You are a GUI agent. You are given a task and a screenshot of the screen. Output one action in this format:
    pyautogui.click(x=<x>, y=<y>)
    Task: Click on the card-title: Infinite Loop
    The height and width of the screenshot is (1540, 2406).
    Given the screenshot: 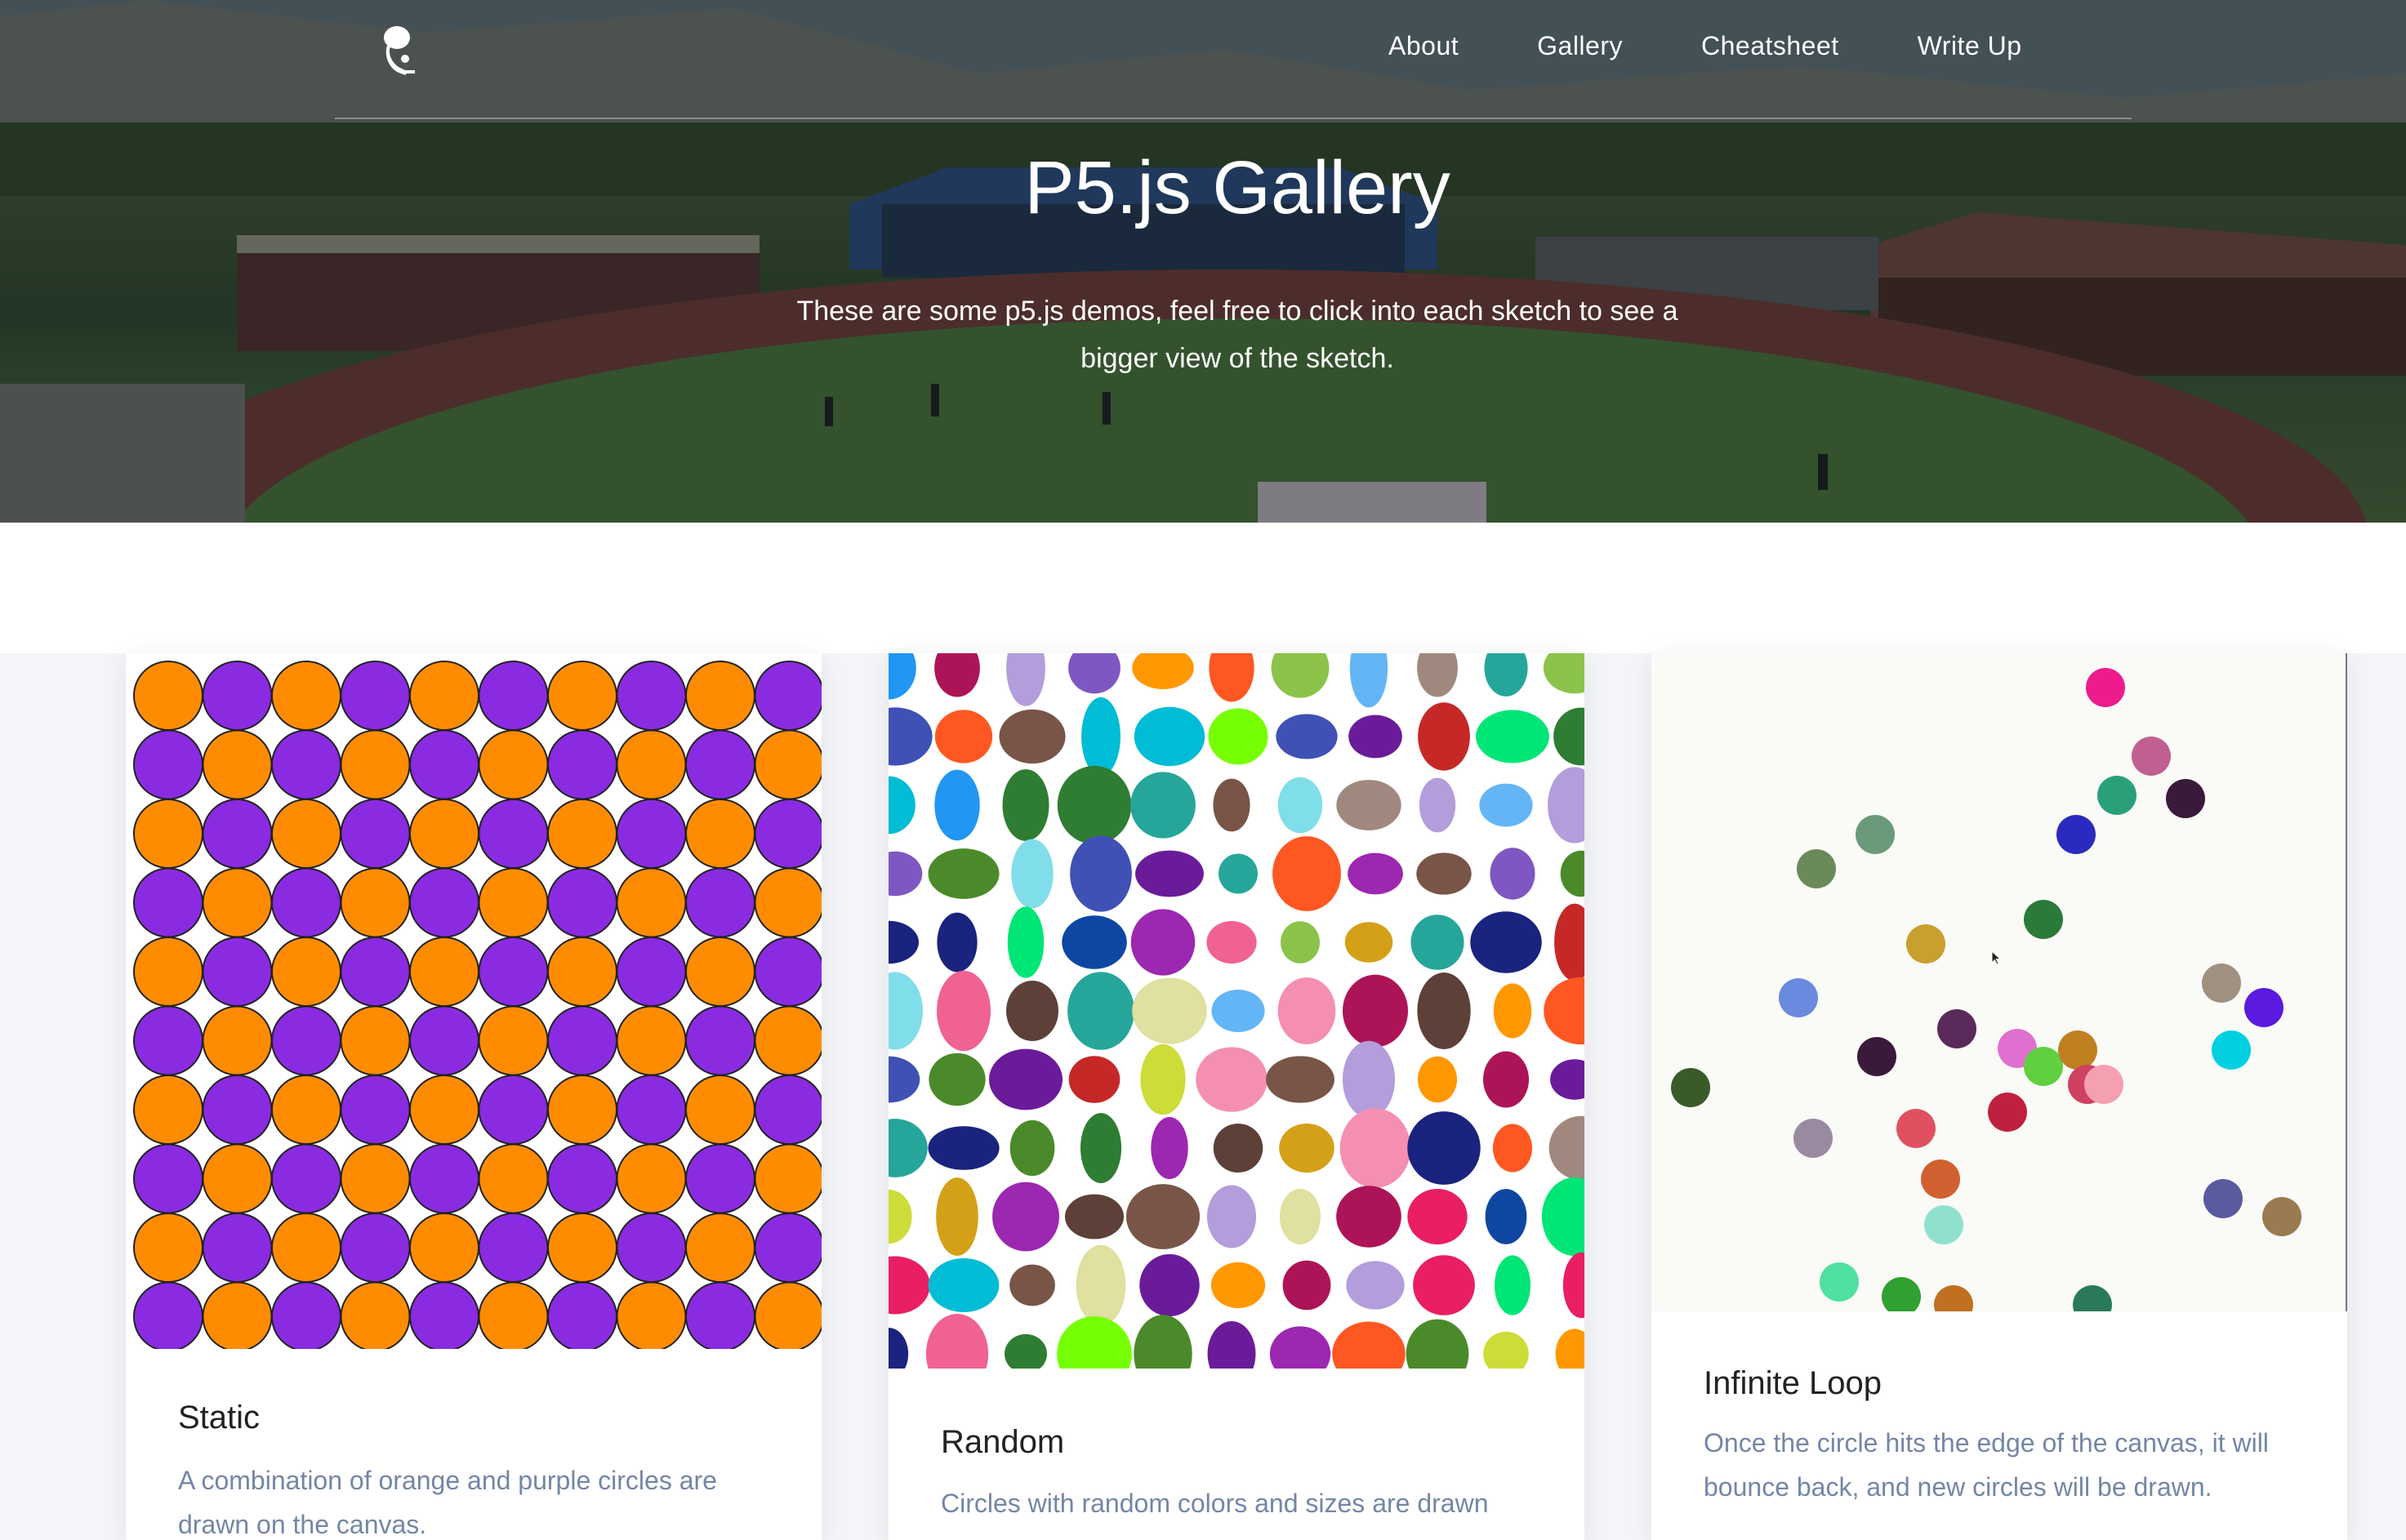 What is the action you would take?
    pyautogui.click(x=1793, y=1383)
    